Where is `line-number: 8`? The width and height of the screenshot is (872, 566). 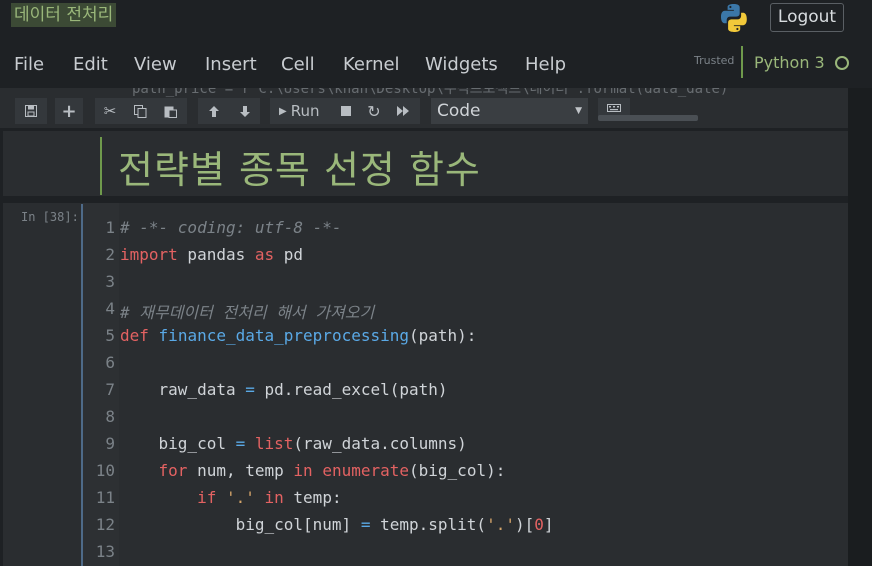
line-number: 8 is located at coordinates (110, 416).